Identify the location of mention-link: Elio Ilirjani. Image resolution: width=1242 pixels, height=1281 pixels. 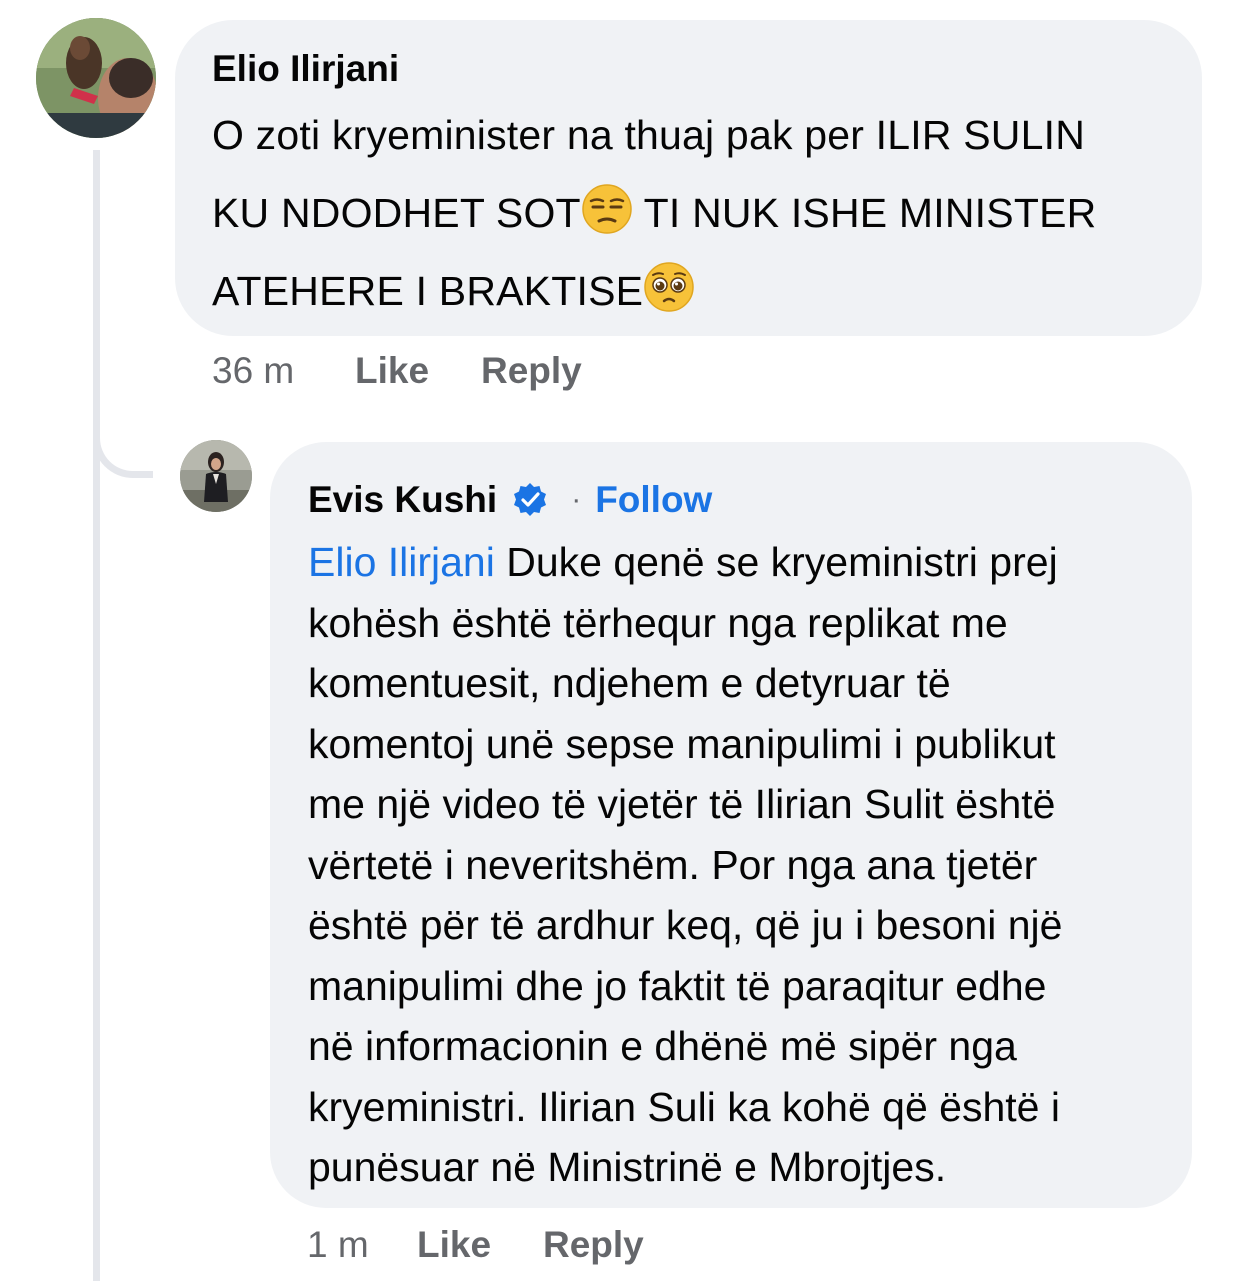
(401, 562).